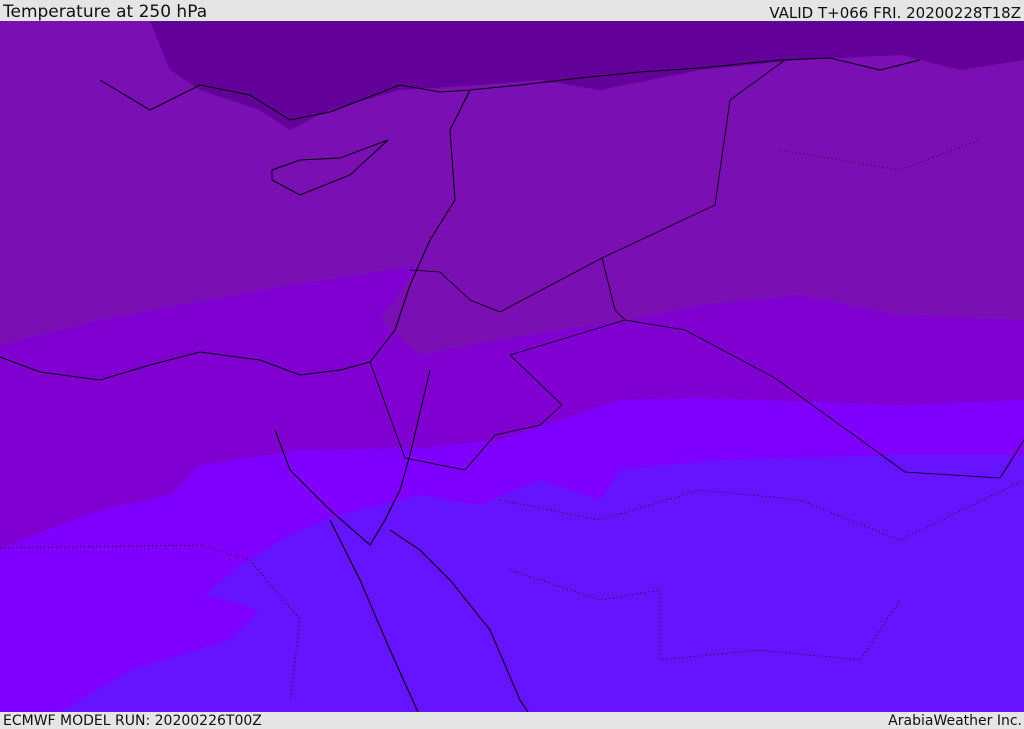  I want to click on brand-credit: ArabiaWeather Inc., so click(955, 721).